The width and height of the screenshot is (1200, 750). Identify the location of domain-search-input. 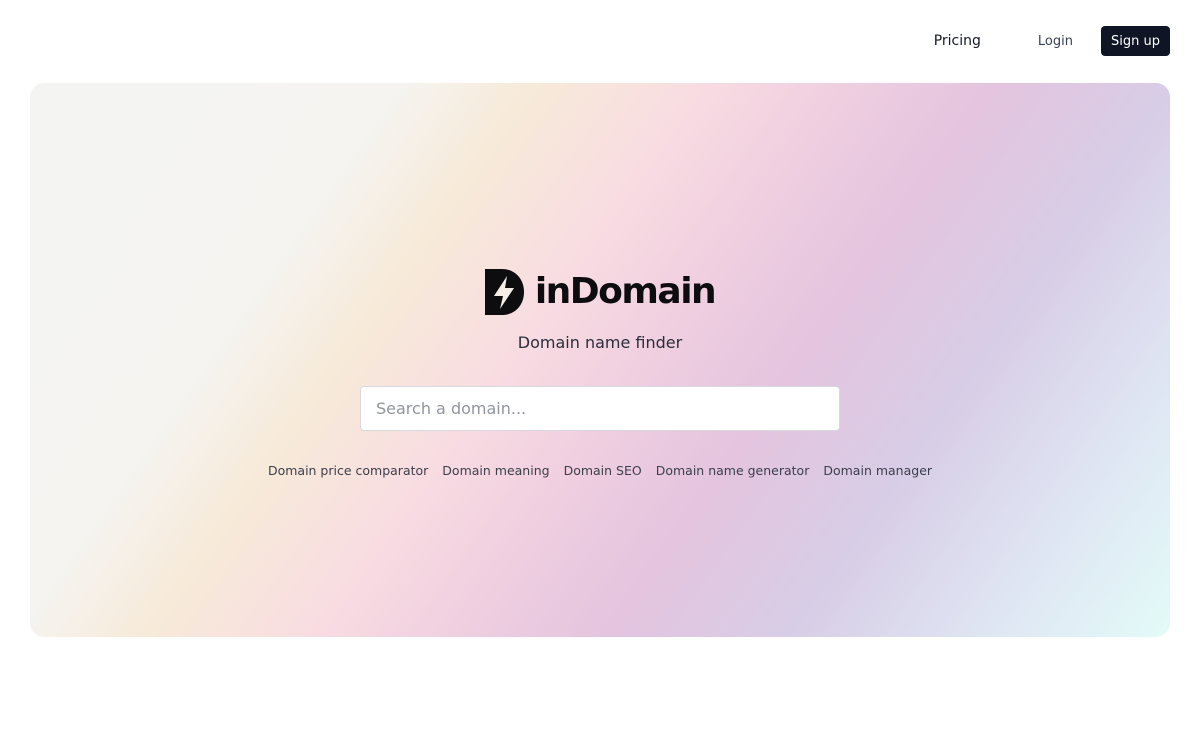
(600, 408).